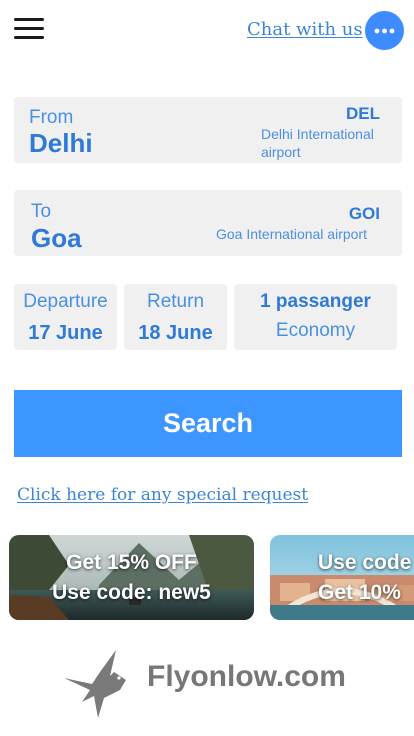  Describe the element at coordinates (208, 223) in the screenshot. I see `to-field: To Goa GOI Goa International airport` at that location.